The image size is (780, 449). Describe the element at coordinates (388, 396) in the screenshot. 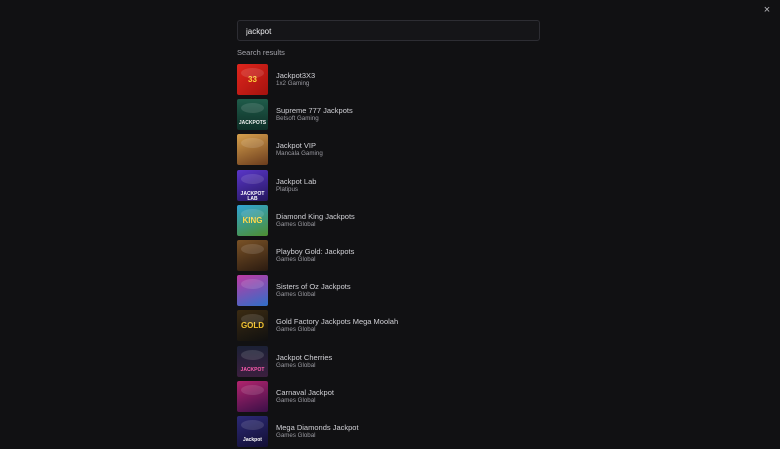

I see `result-item: Carnaval Jackpot Games Global` at that location.